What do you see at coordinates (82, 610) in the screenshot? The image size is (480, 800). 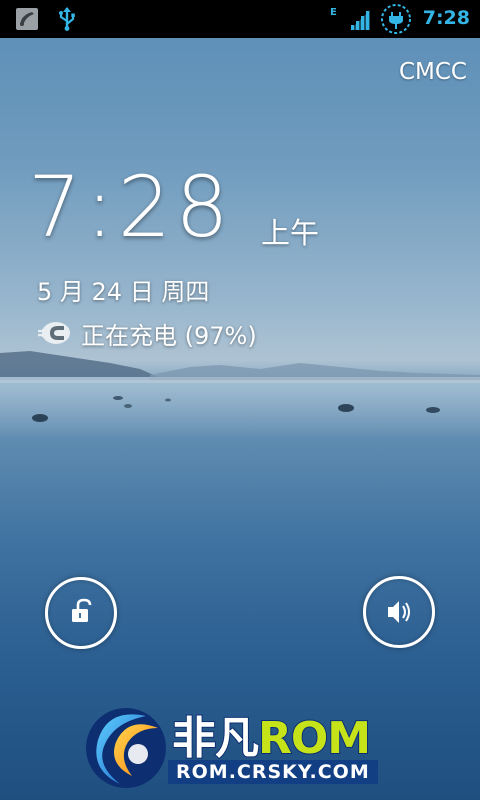 I see `unlock-icon` at bounding box center [82, 610].